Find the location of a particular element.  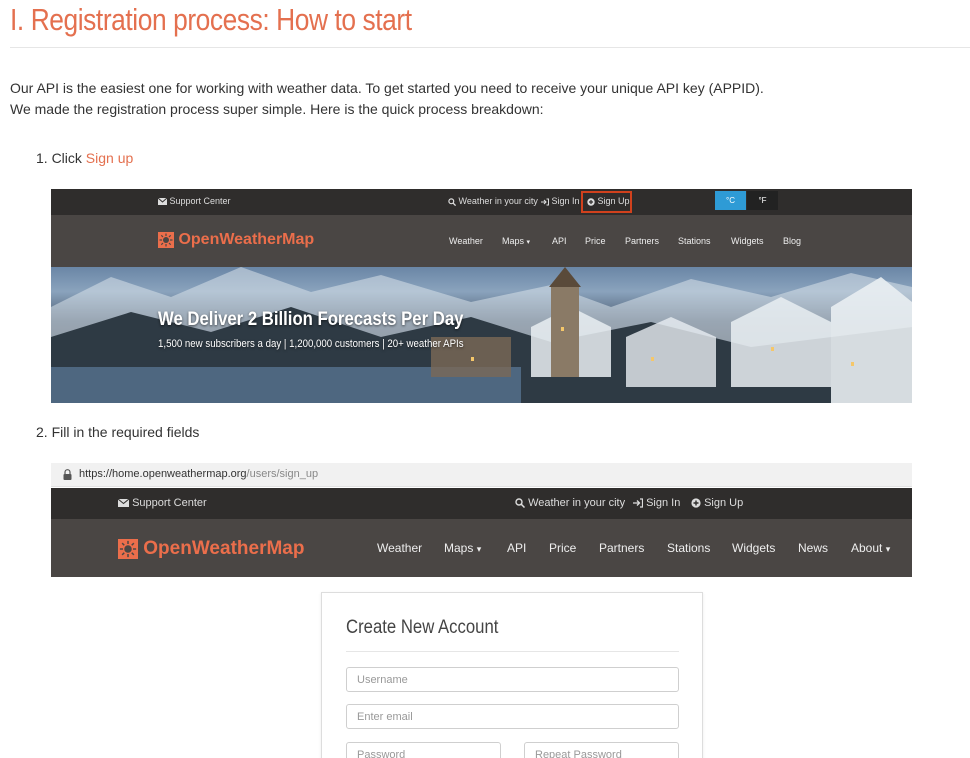

celsius-toggle: °C is located at coordinates (730, 200).